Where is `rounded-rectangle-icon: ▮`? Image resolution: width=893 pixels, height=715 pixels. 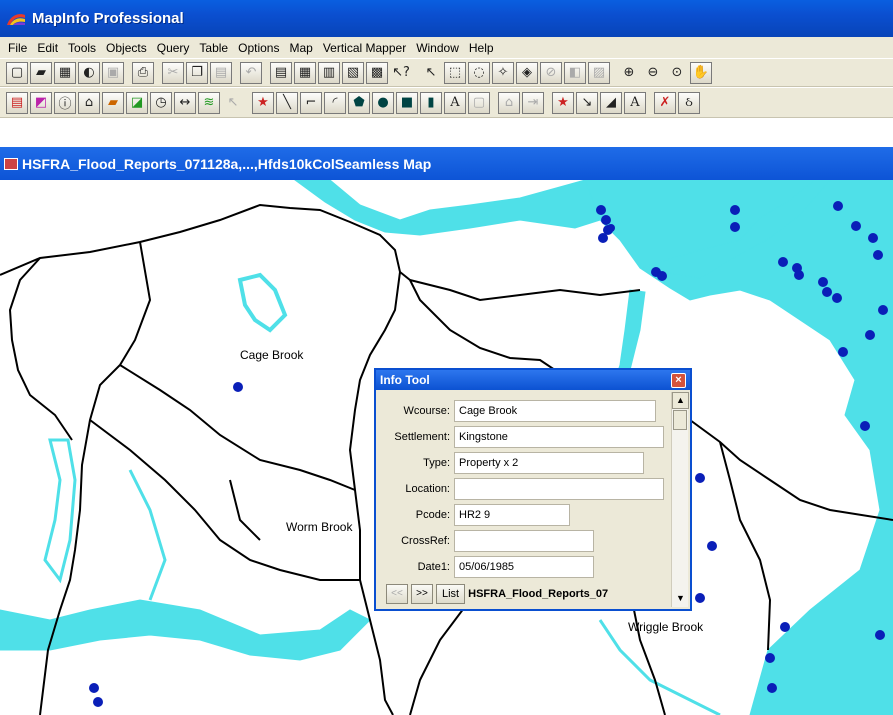 rounded-rectangle-icon: ▮ is located at coordinates (431, 102).